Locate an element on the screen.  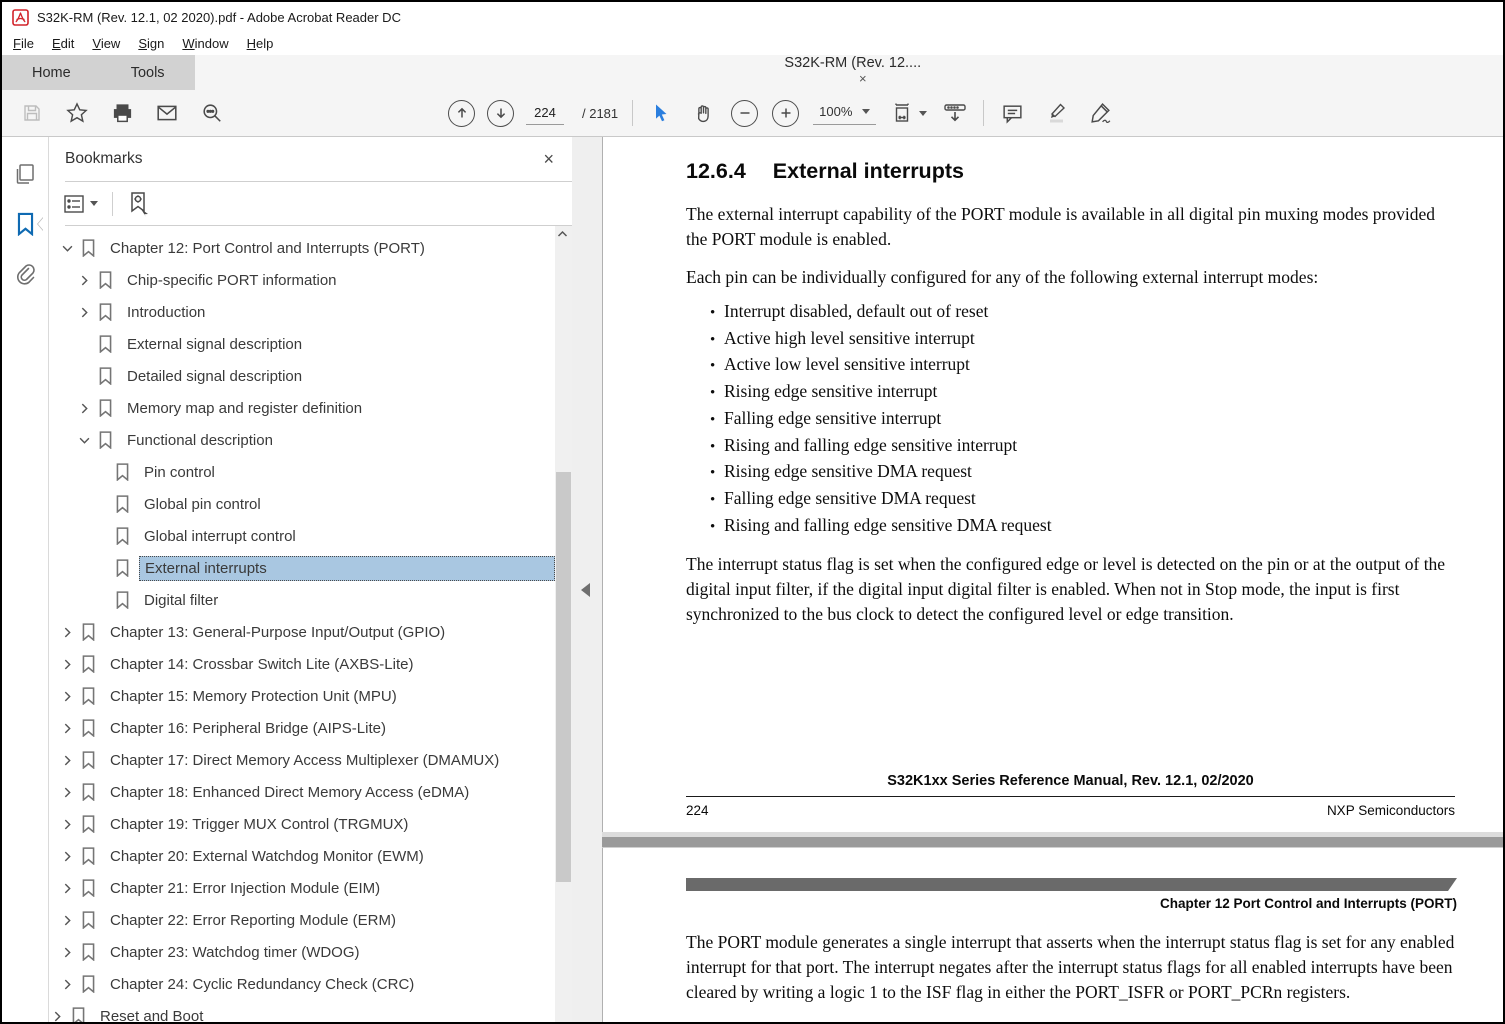
print-icon is located at coordinates (122, 113).